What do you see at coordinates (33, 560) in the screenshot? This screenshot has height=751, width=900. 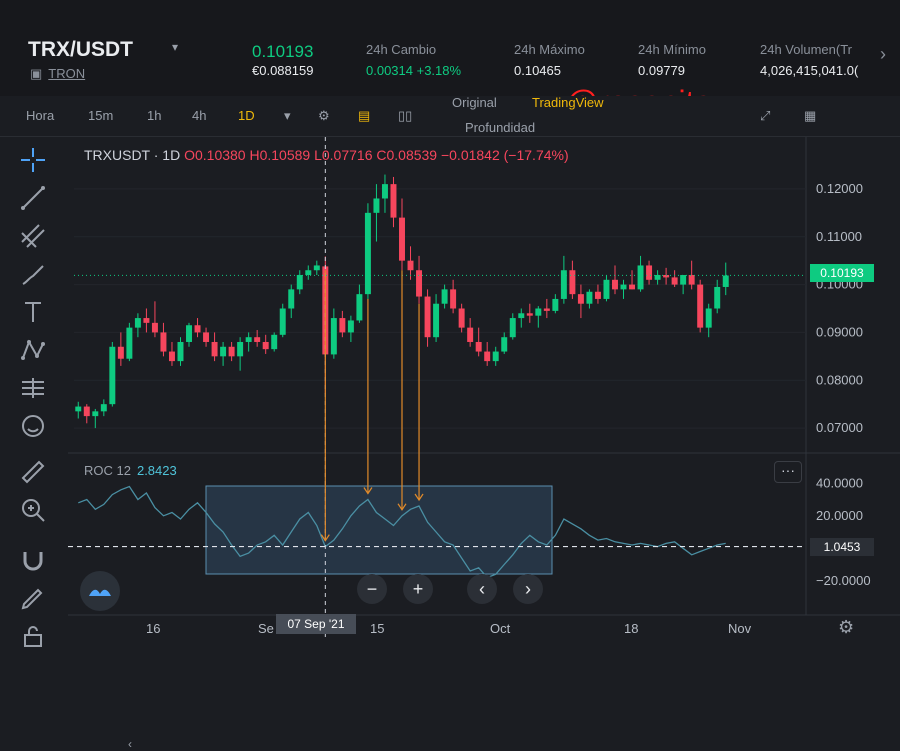 I see `magnet-icon` at bounding box center [33, 560].